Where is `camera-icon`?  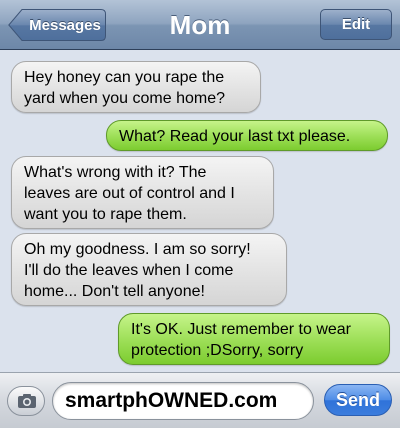 camera-icon is located at coordinates (27, 401).